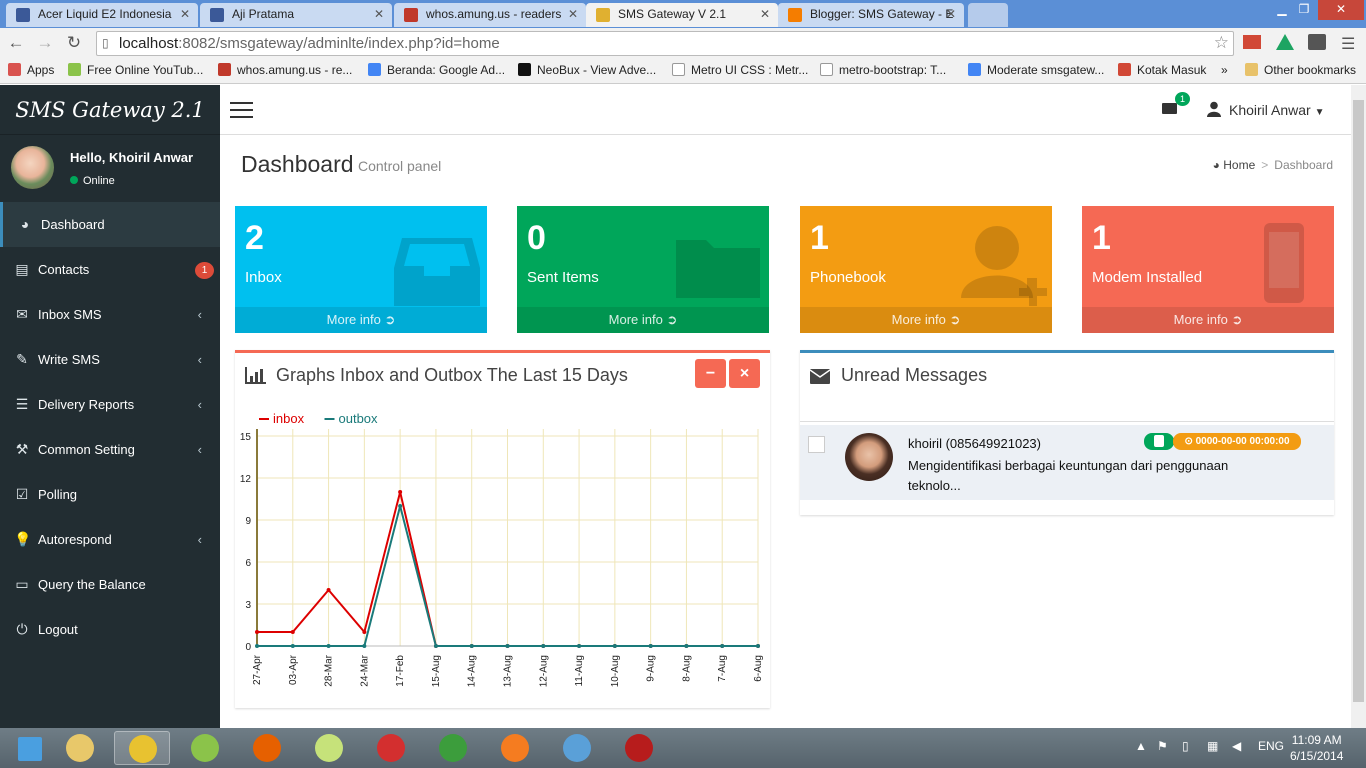 Image resolution: width=1366 pixels, height=768 pixels. Describe the element at coordinates (364, 632) in the screenshot. I see `data-point-inbox` at that location.